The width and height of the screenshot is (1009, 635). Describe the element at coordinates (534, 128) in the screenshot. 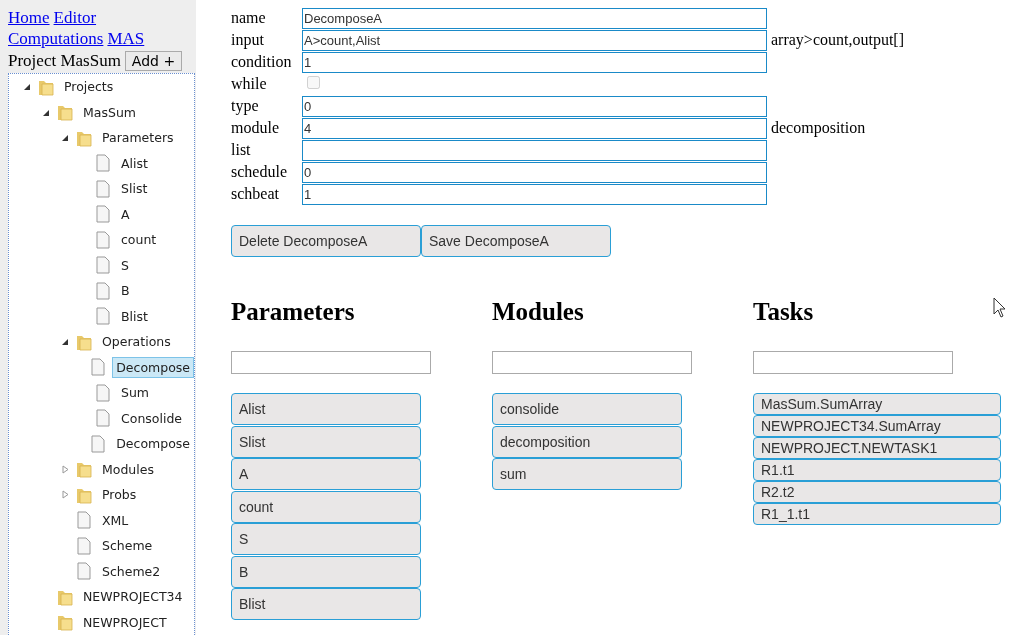

I see `input-field: 4` at that location.